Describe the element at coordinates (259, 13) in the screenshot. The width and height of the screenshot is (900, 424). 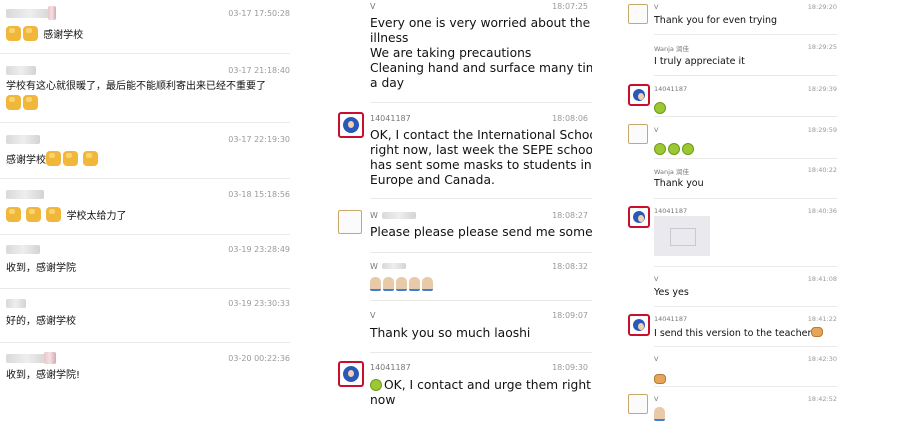
I see `message-time: 03-17 17:50:28` at that location.